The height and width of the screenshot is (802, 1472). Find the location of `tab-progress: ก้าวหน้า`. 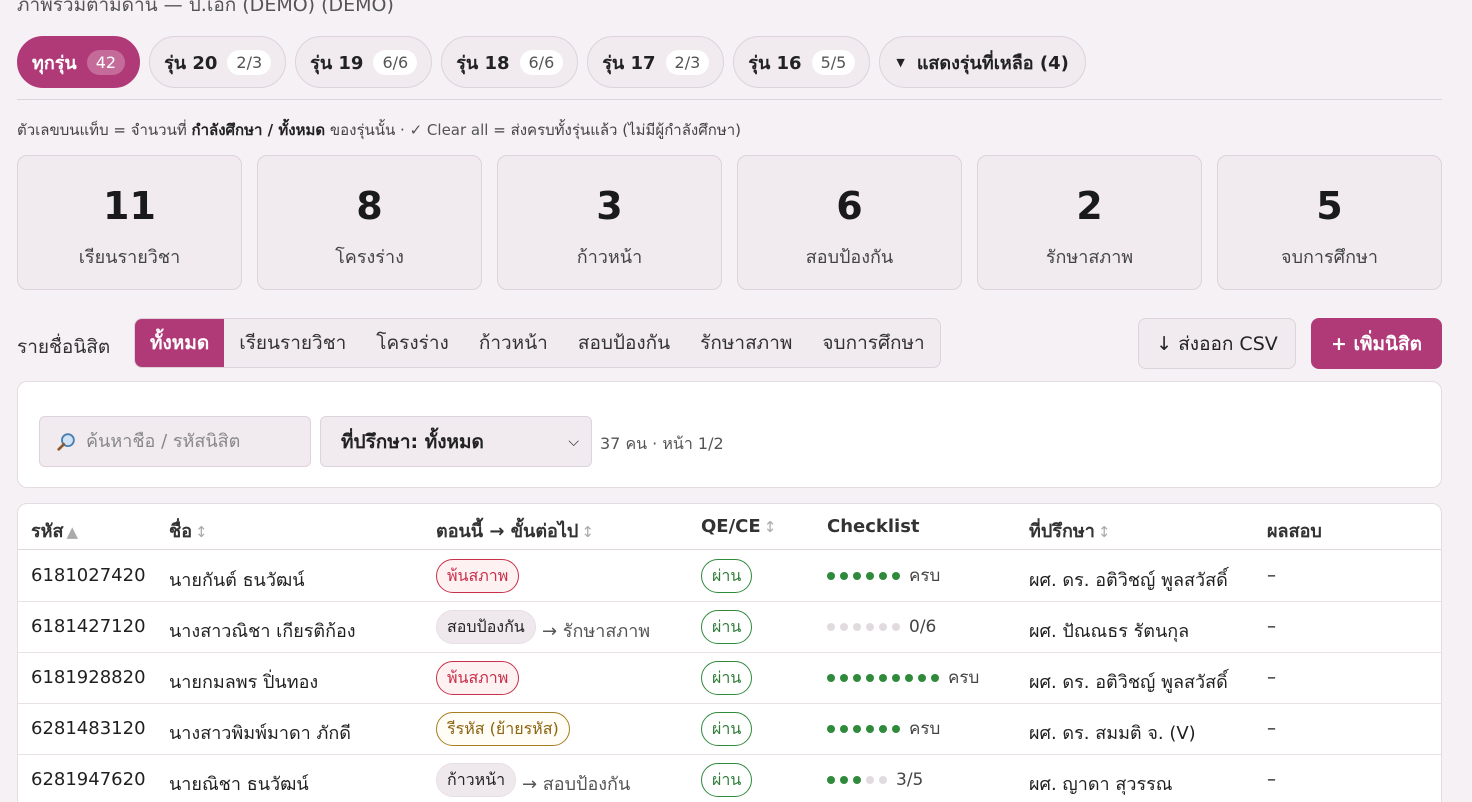

tab-progress: ก้าวหน้า is located at coordinates (513, 343).